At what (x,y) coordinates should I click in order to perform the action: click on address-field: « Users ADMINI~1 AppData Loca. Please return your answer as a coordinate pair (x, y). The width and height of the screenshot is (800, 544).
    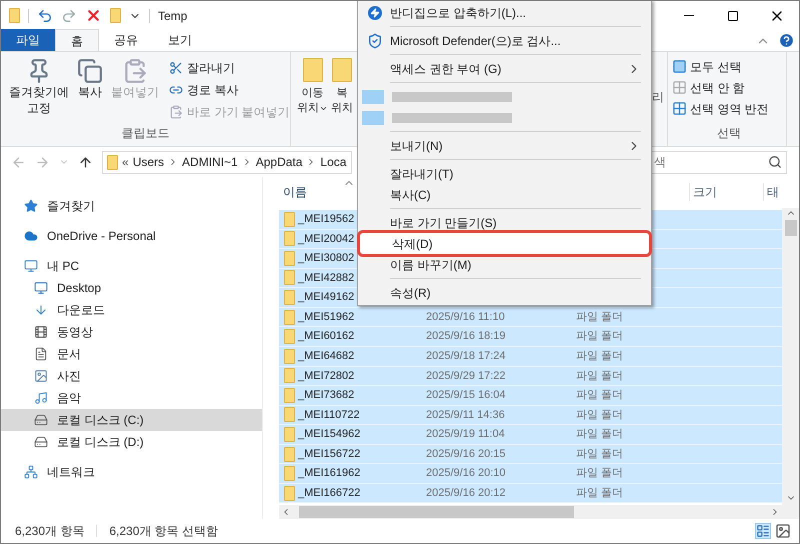
    Looking at the image, I should click on (227, 162).